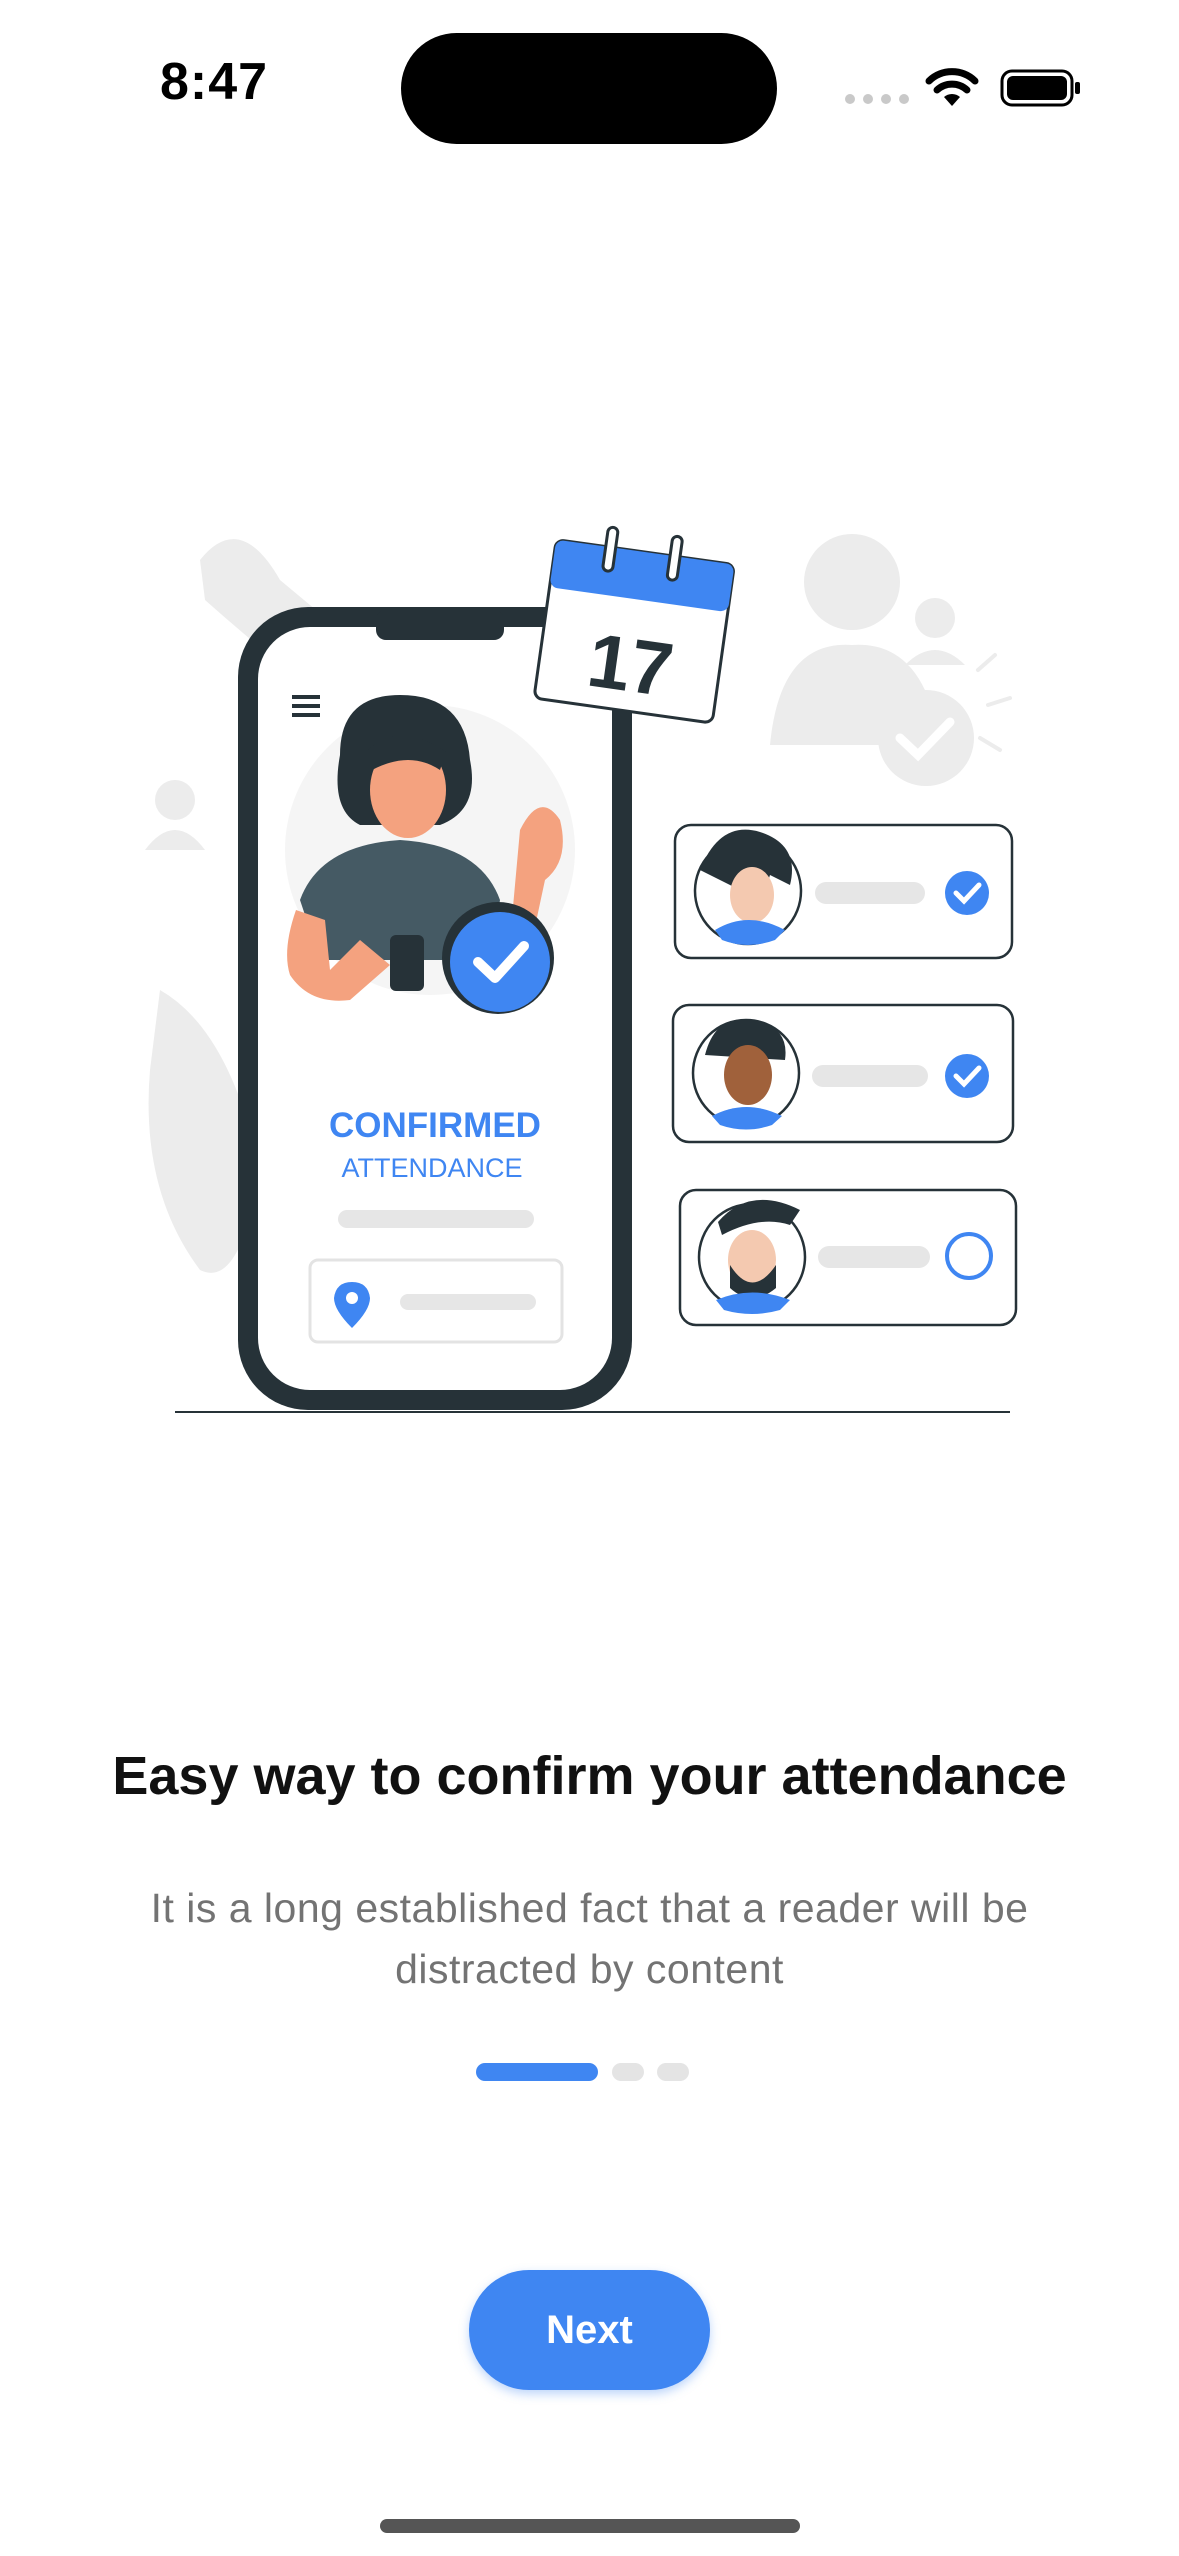 This screenshot has width=1179, height=2556. I want to click on status-time: 8:47, so click(214, 82).